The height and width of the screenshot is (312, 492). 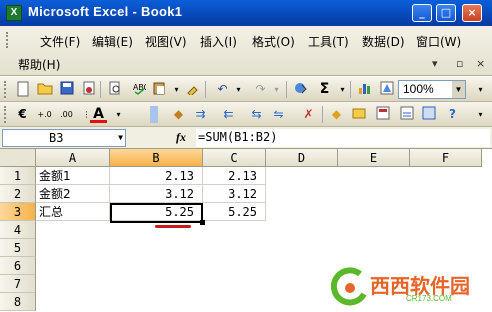 I want to click on select-all-button, so click(x=18, y=158).